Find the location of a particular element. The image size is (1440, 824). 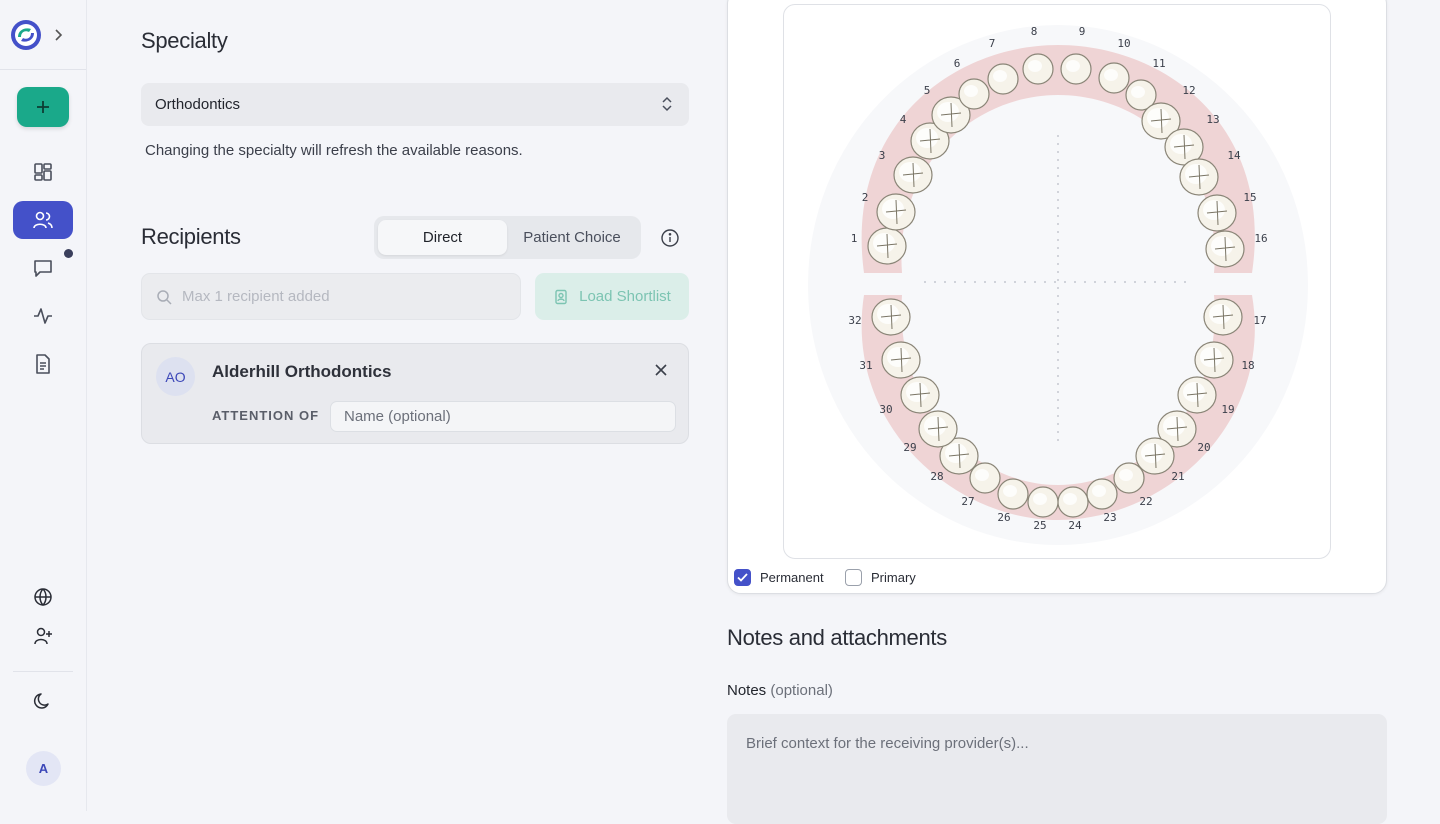

tooth-number: 28 is located at coordinates (936, 476).